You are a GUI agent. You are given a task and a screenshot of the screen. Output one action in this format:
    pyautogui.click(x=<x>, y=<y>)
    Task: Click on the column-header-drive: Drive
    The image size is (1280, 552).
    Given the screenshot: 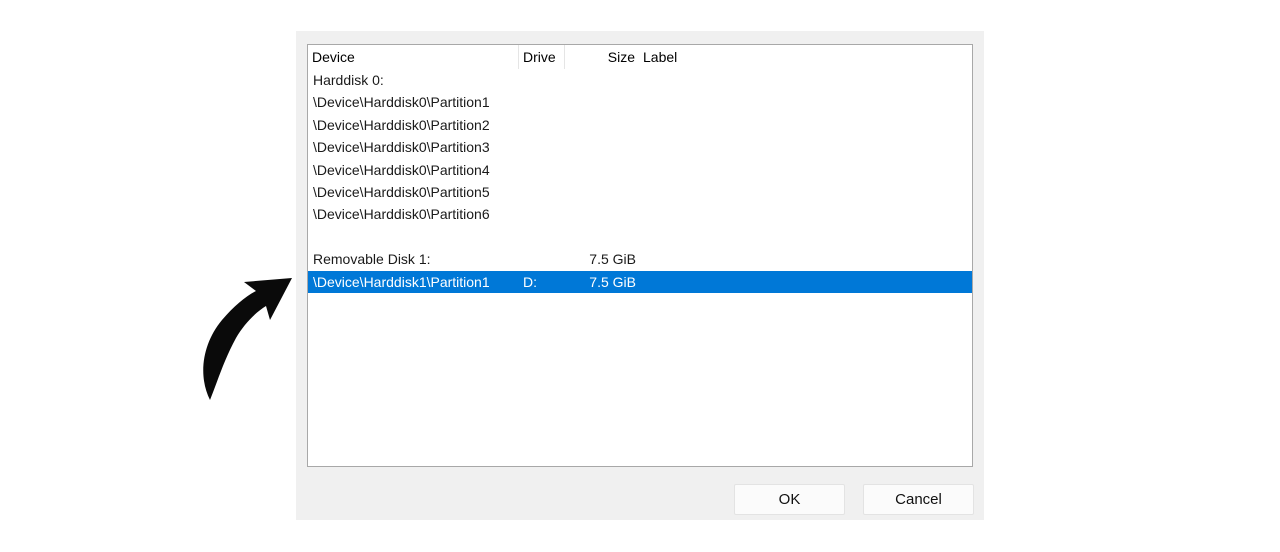 What is the action you would take?
    pyautogui.click(x=542, y=57)
    